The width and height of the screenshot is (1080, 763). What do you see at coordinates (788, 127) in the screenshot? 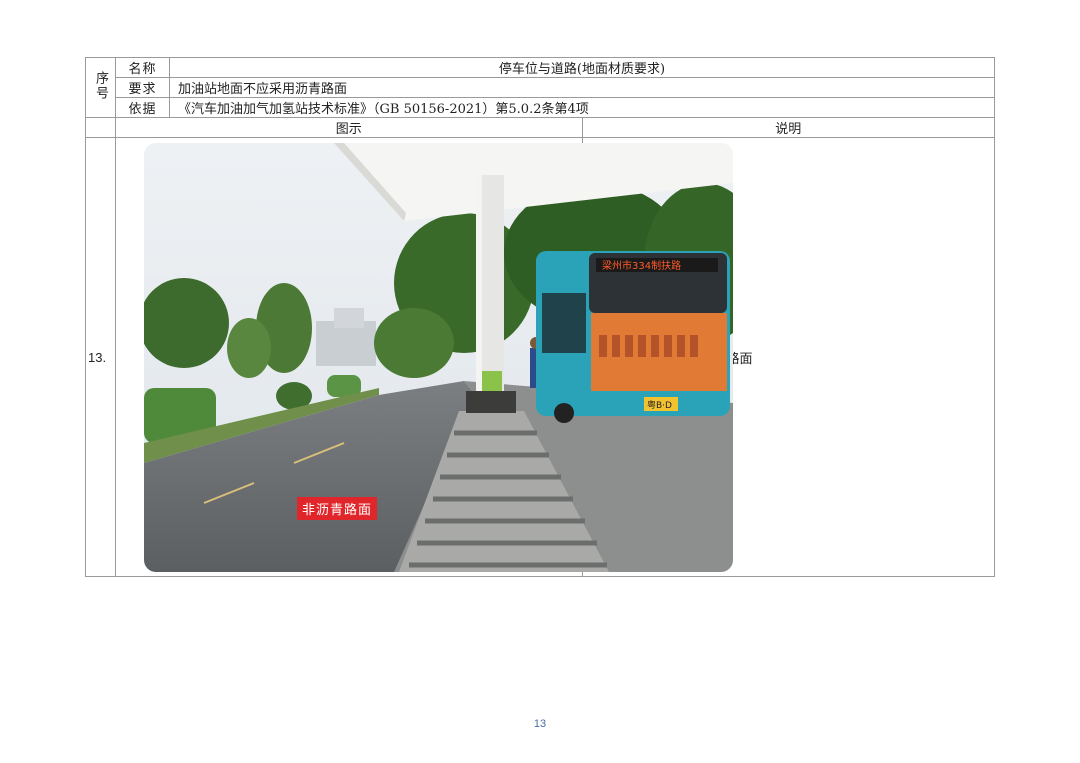
I see `desc-col-header: 说明` at bounding box center [788, 127].